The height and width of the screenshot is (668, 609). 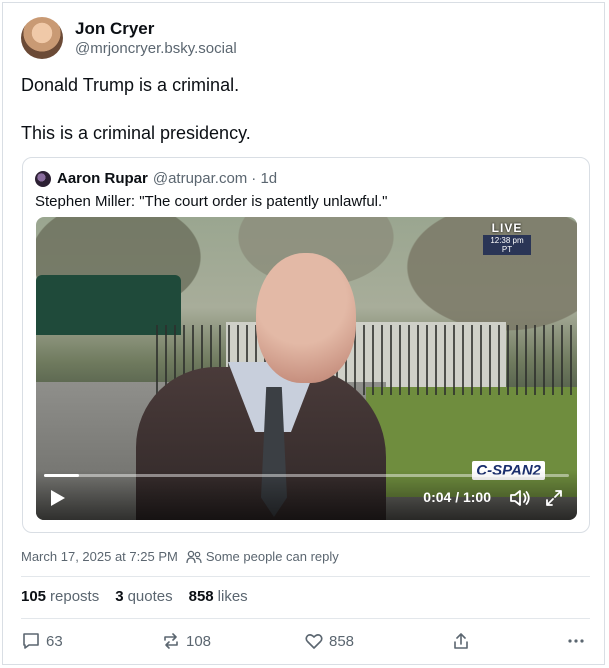 I want to click on volume-icon, so click(x=520, y=498).